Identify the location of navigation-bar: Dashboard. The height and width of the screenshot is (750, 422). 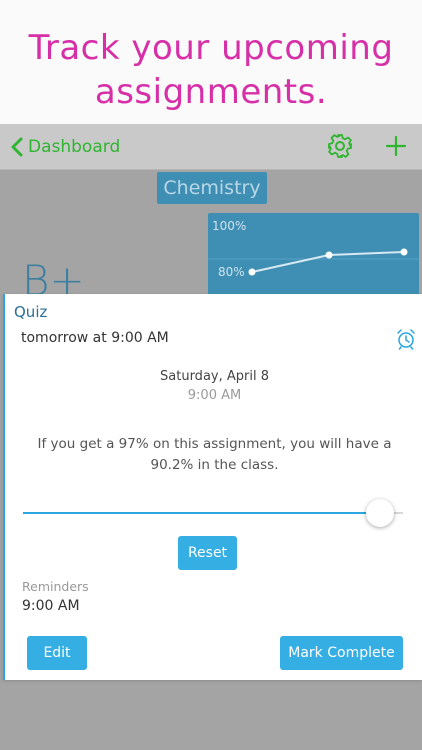
(211, 147).